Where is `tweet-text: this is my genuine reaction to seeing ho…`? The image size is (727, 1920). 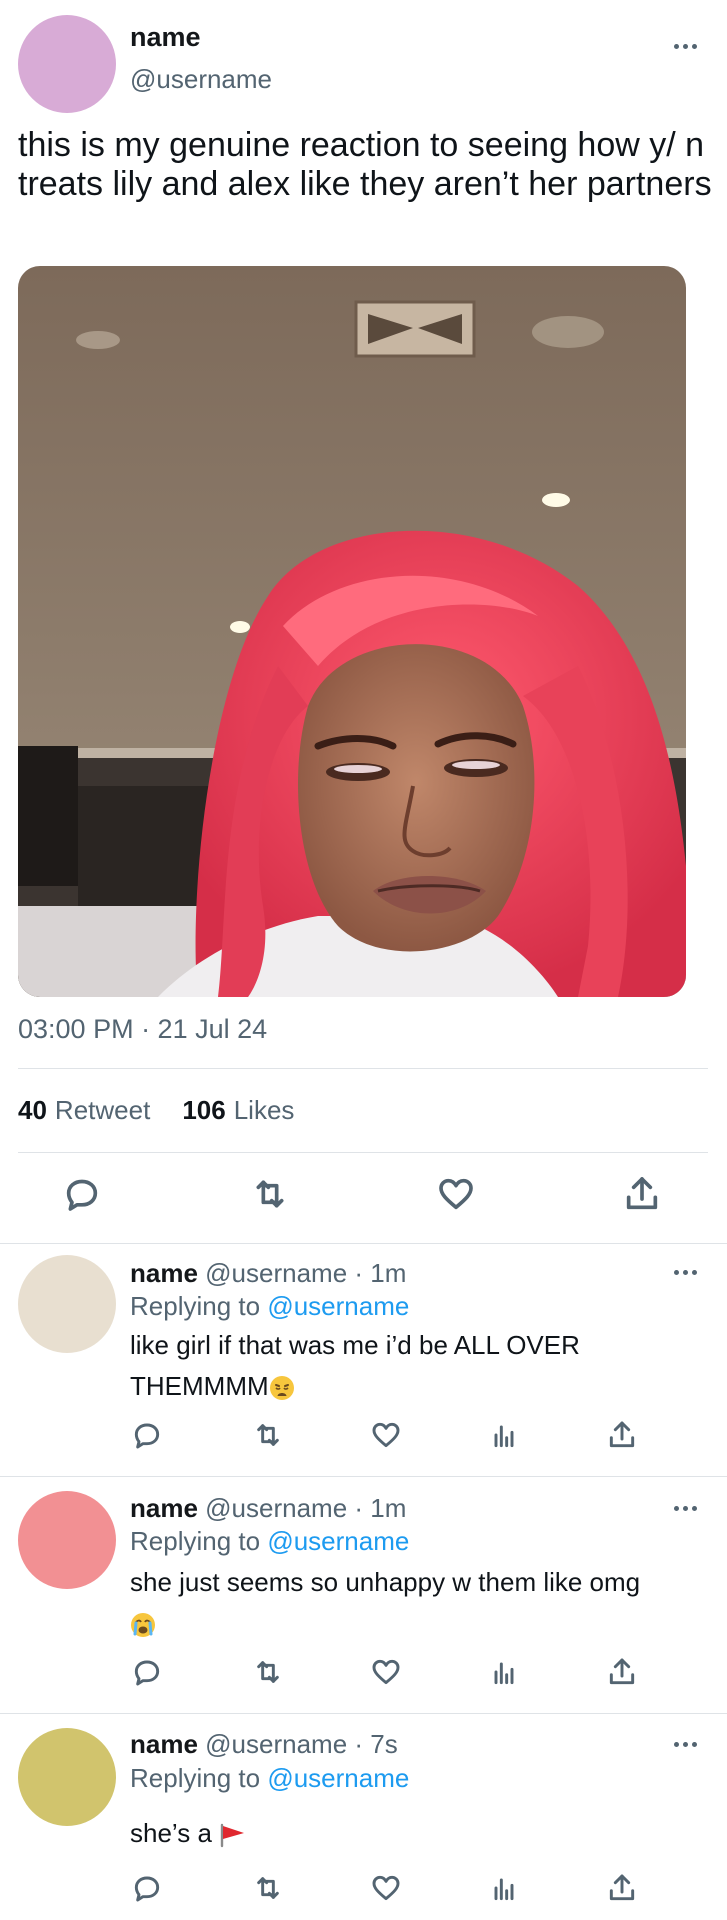 tweet-text: this is my genuine reaction to seeing ho… is located at coordinates (365, 164).